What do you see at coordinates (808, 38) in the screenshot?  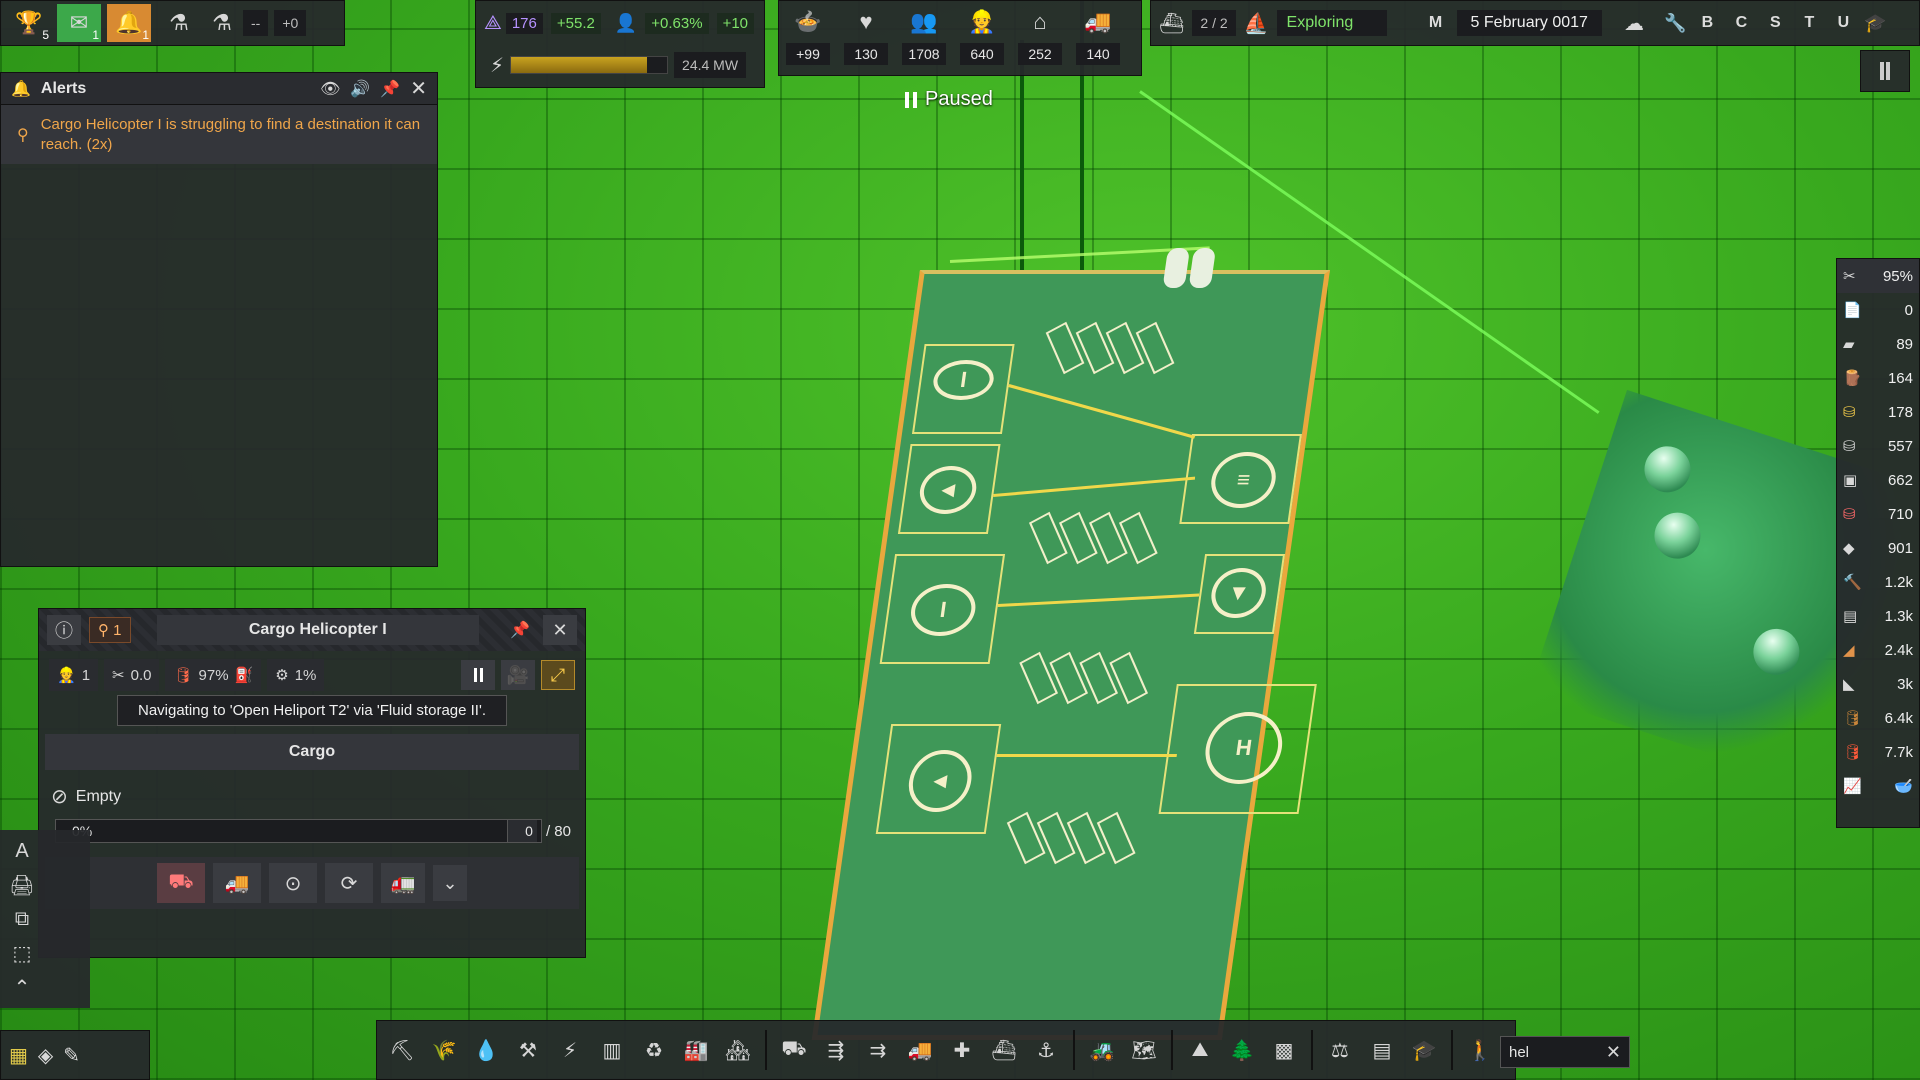 I see `stat-food: 🍲 +99` at bounding box center [808, 38].